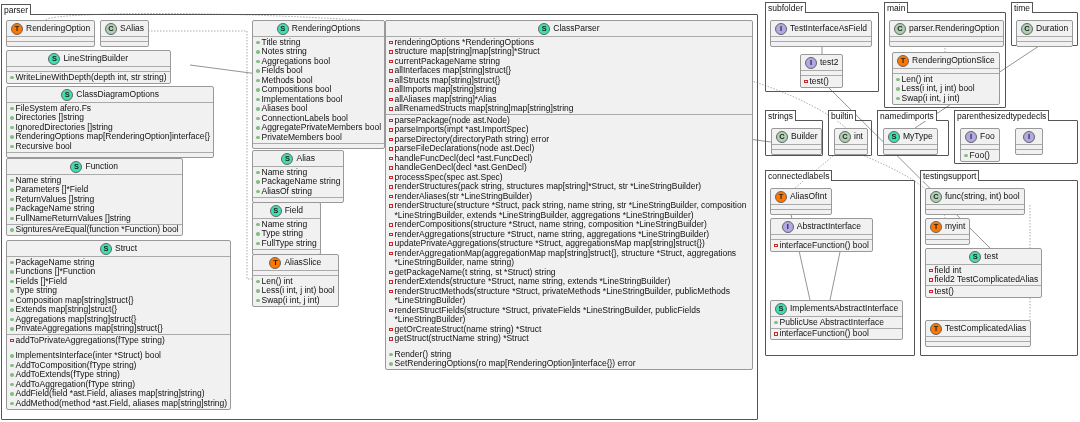 The height and width of the screenshot is (422, 1080). What do you see at coordinates (90, 340) in the screenshot?
I see `method-text: addToPrivateAggregations(fType string)` at bounding box center [90, 340].